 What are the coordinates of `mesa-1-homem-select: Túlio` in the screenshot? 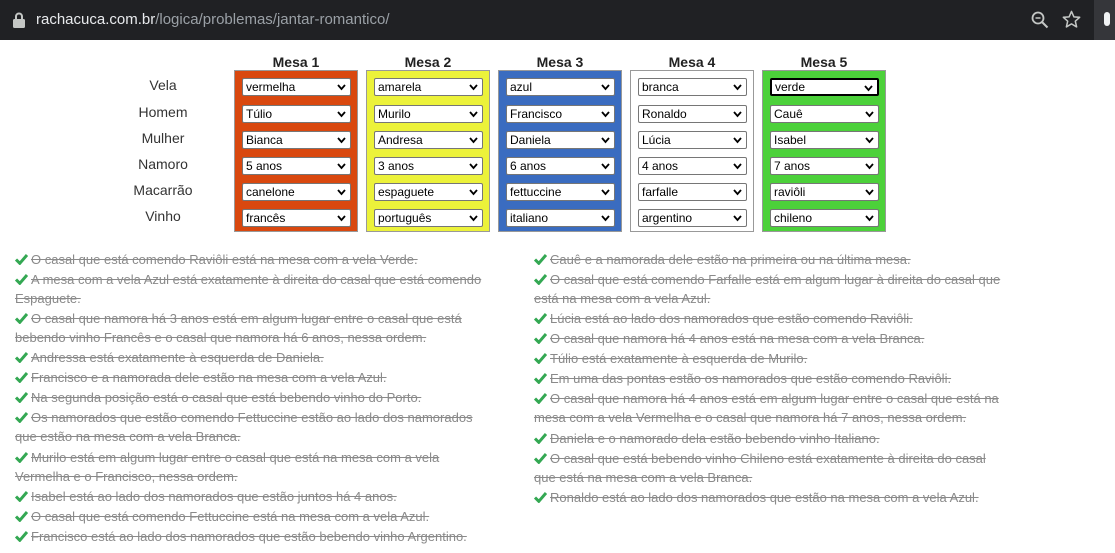 It's located at (296, 114).